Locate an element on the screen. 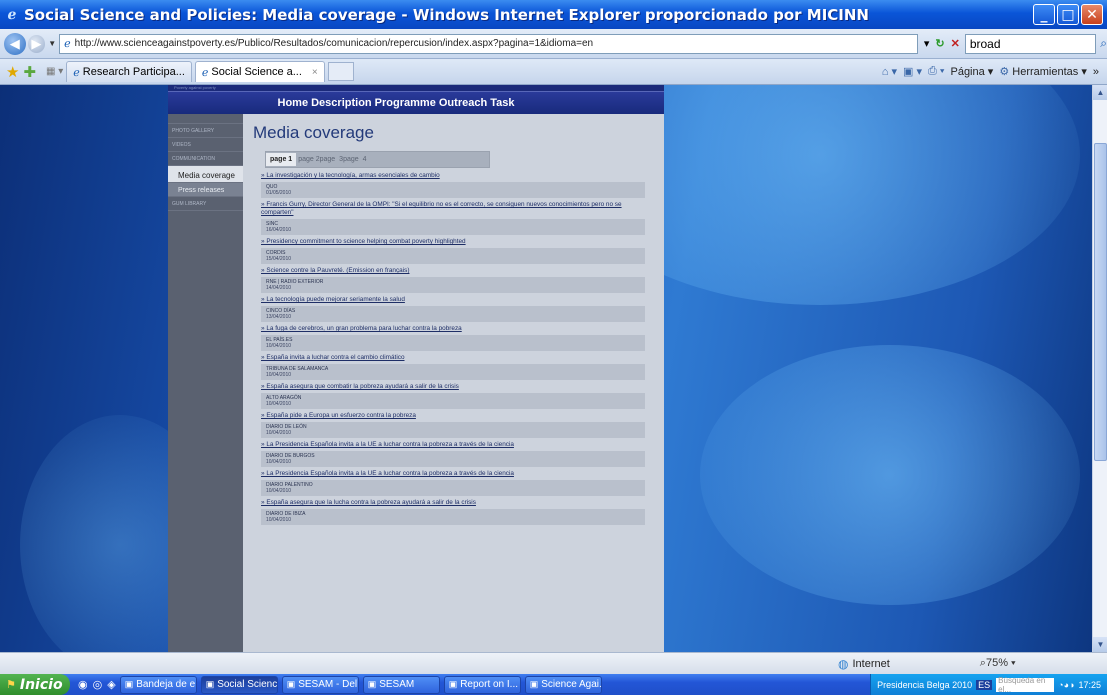 The height and width of the screenshot is (695, 1107). left-nav-item-press-releases: Press releases is located at coordinates (205, 190).